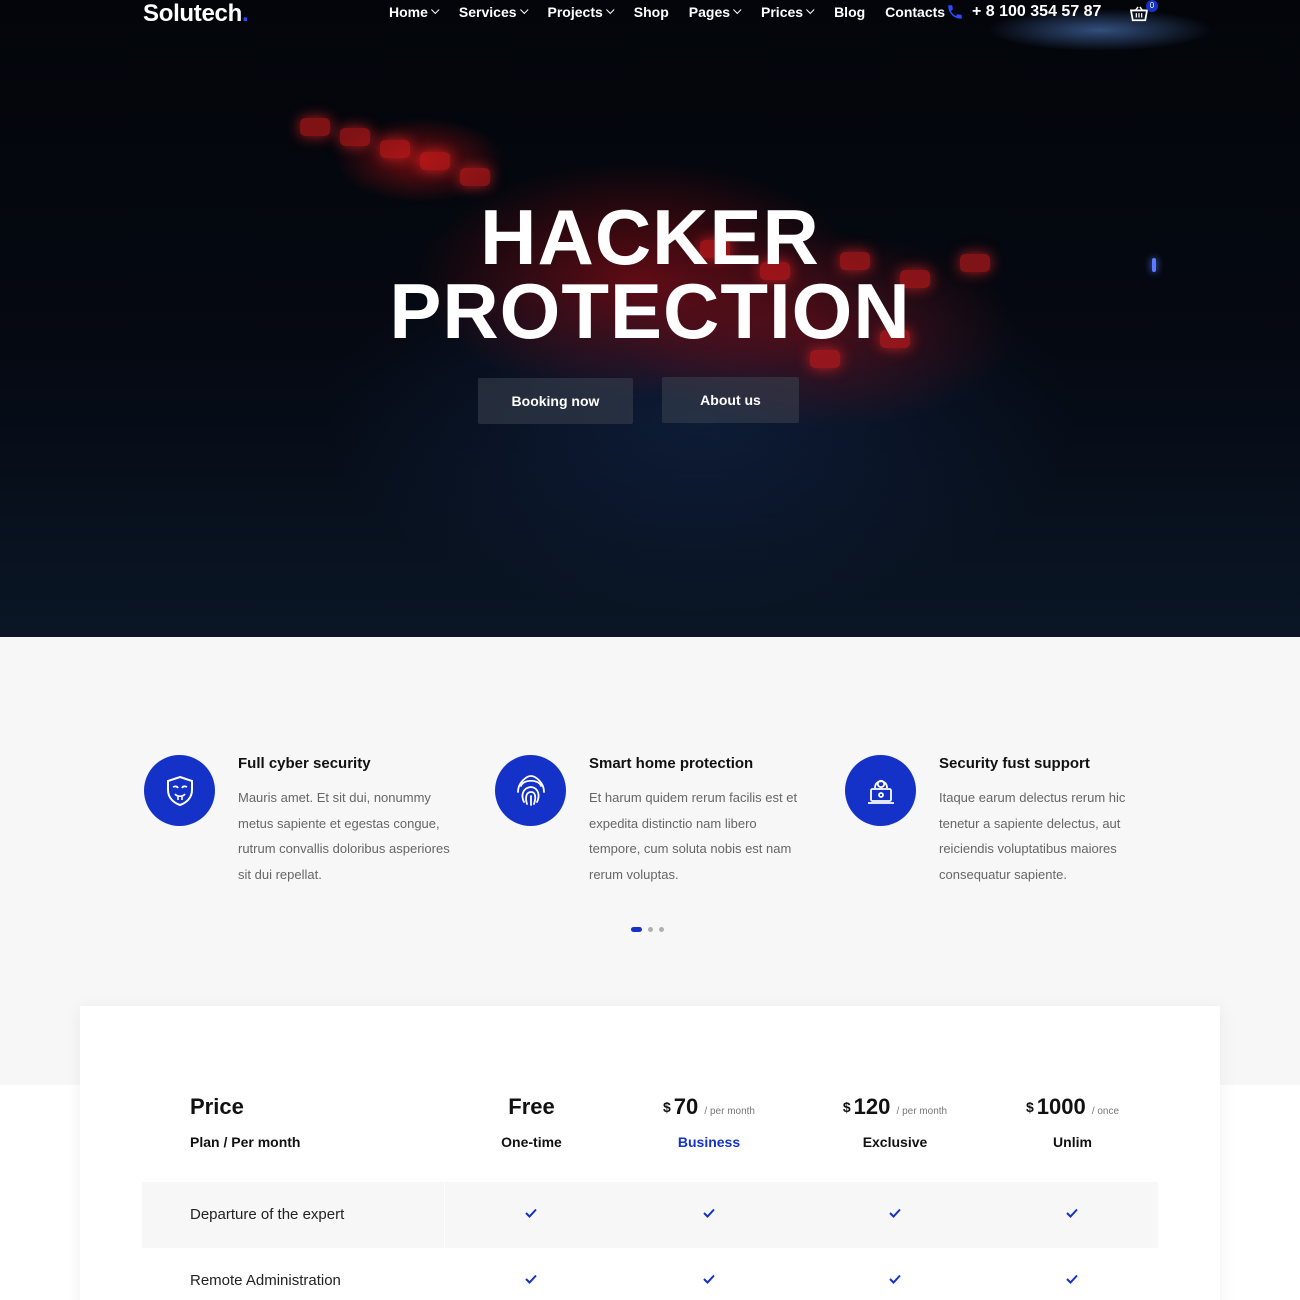  I want to click on plan-price: $70 / per month, so click(709, 1106).